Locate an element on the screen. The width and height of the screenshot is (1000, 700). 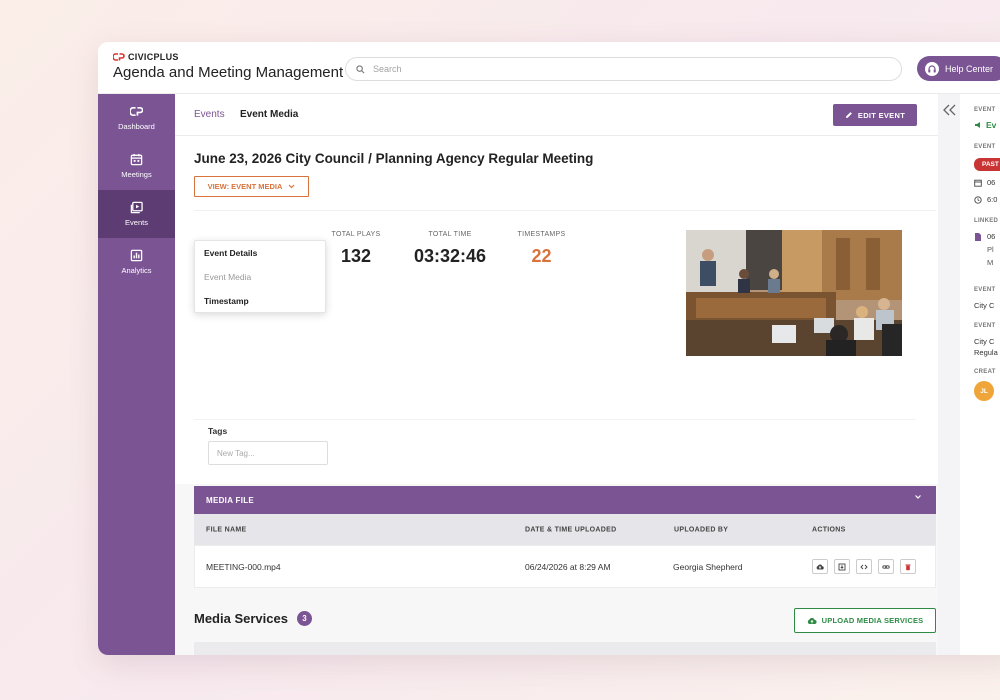
help-center-button: Help Center is located at coordinates (958, 68).